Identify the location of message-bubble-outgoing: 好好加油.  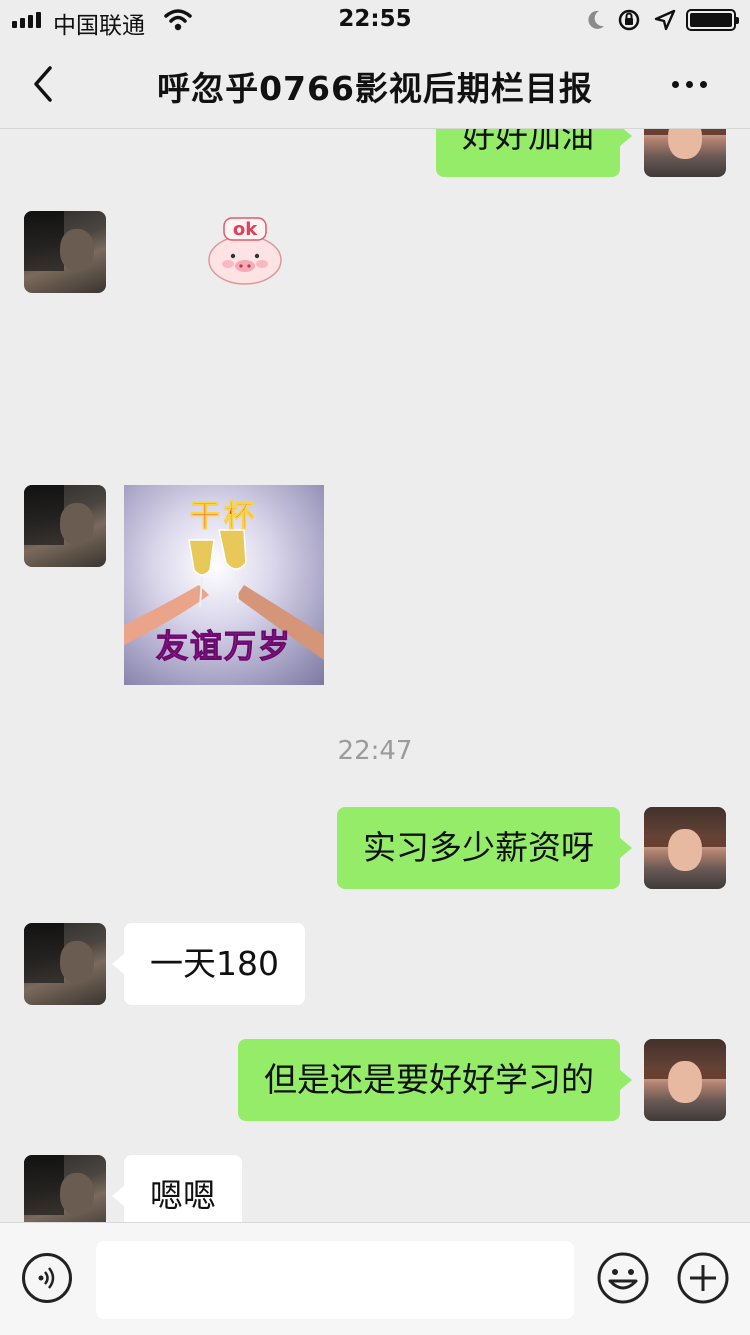
(534, 153).